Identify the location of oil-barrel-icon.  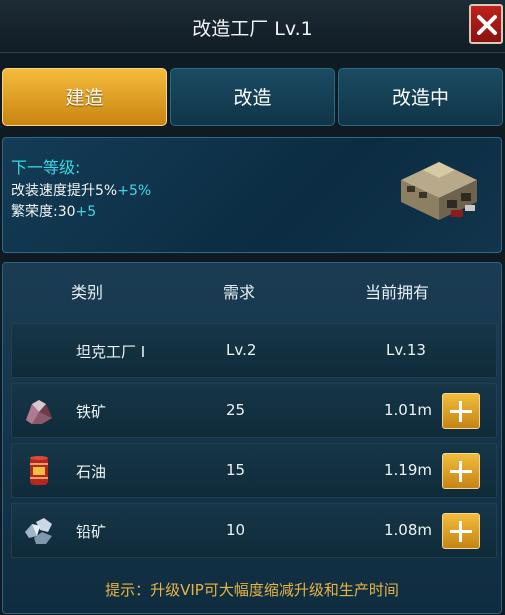
(39, 470).